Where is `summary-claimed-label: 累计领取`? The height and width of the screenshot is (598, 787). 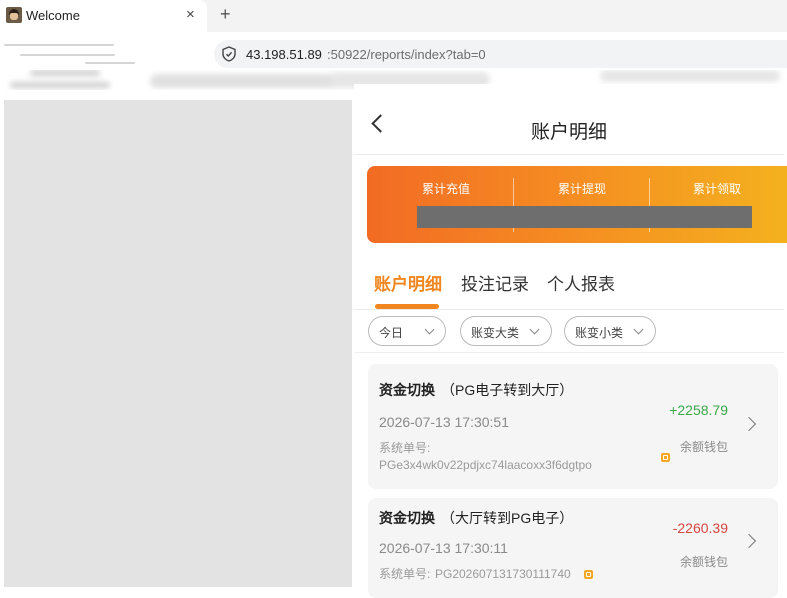 summary-claimed-label: 累计领取 is located at coordinates (716, 189).